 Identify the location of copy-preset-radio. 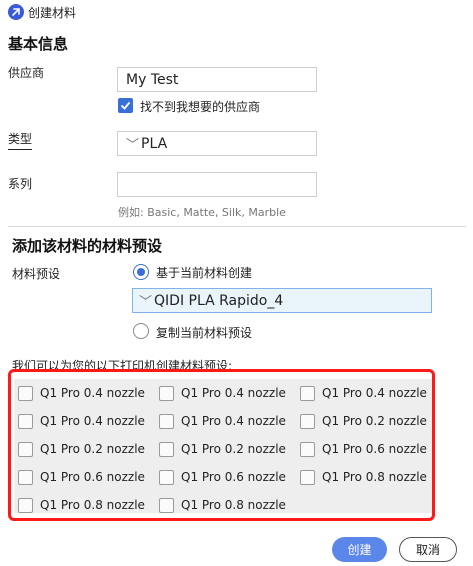
(141, 331).